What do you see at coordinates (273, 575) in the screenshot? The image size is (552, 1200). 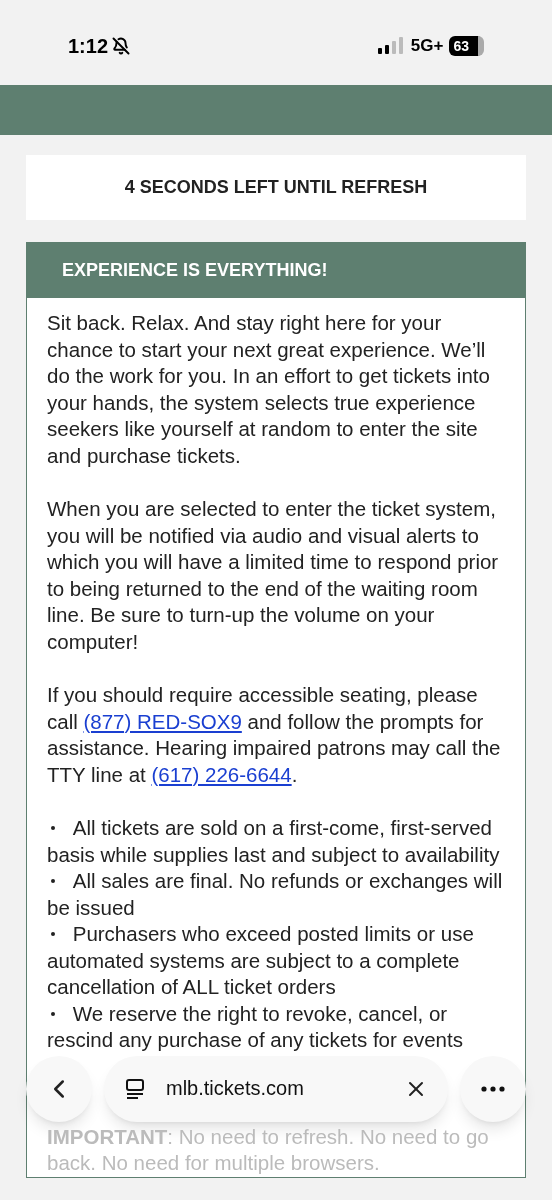 I see `paragraph: When you are selected to enter the ticket system, you will be notified via audio and visual alerts to which you will have a limited time to respond prior to being returned to the end of the waiting room line. Be sure to turn-up the volume on your computer!` at bounding box center [273, 575].